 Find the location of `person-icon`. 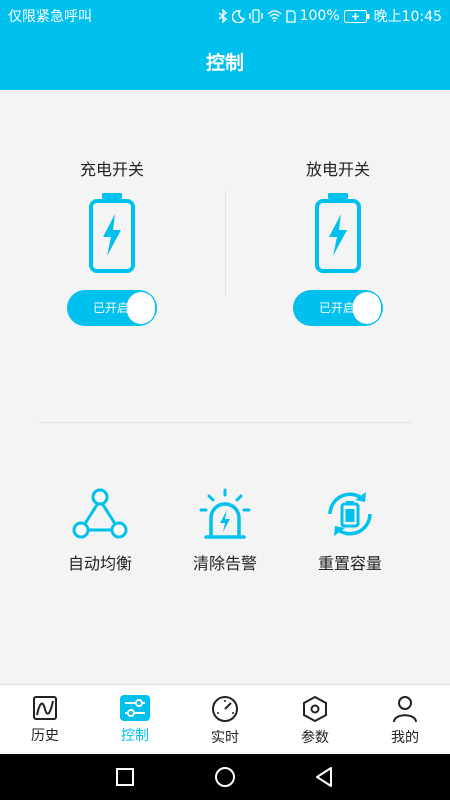

person-icon is located at coordinates (405, 709).